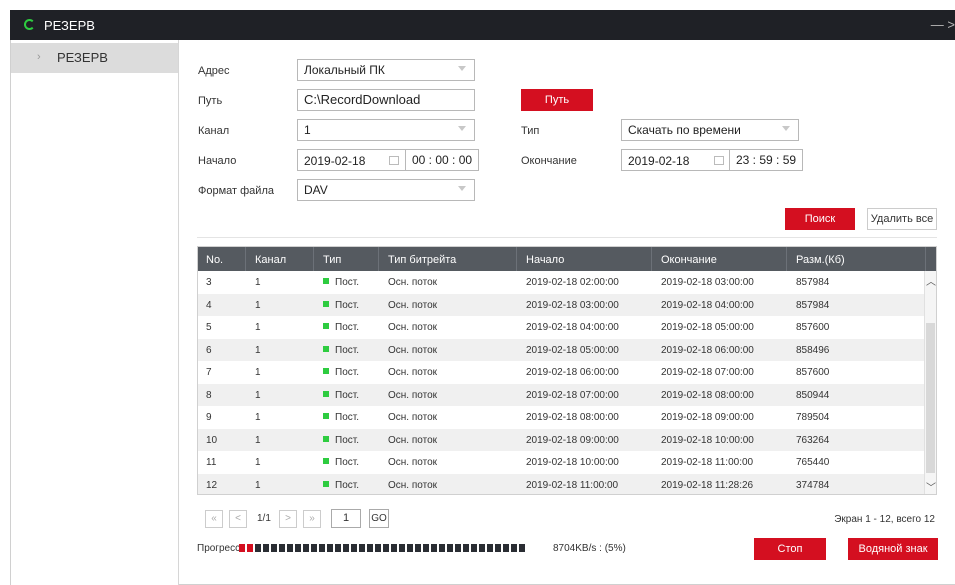  Describe the element at coordinates (264, 518) in the screenshot. I see `page-info: 1/1` at that location.